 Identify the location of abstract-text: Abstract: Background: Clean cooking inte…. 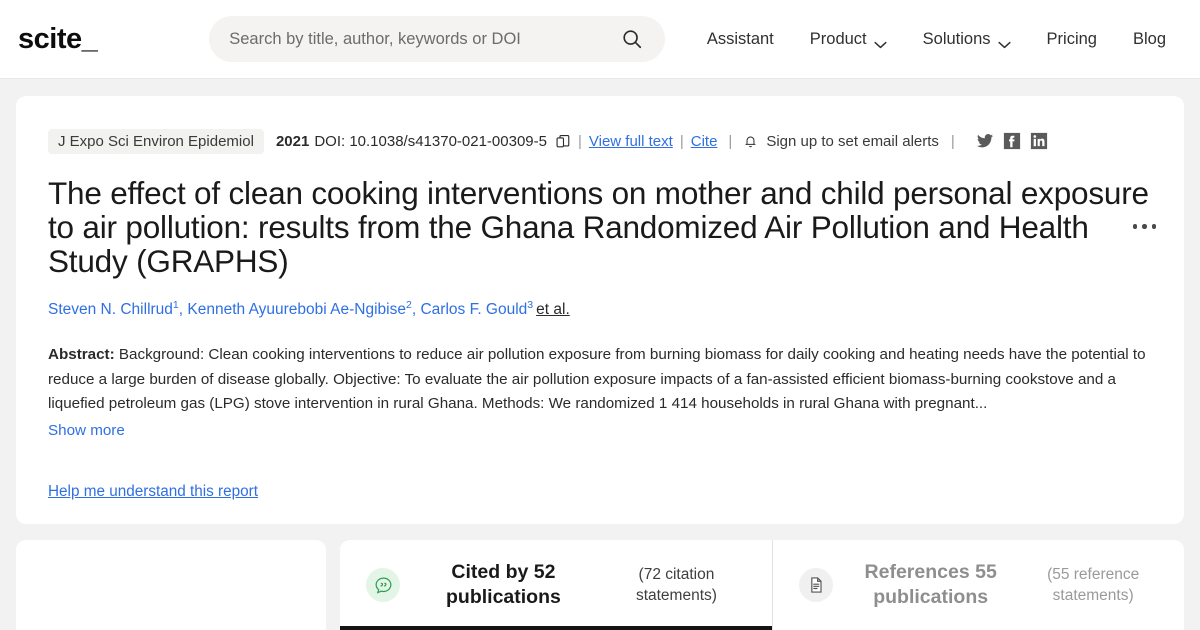
(600, 380).